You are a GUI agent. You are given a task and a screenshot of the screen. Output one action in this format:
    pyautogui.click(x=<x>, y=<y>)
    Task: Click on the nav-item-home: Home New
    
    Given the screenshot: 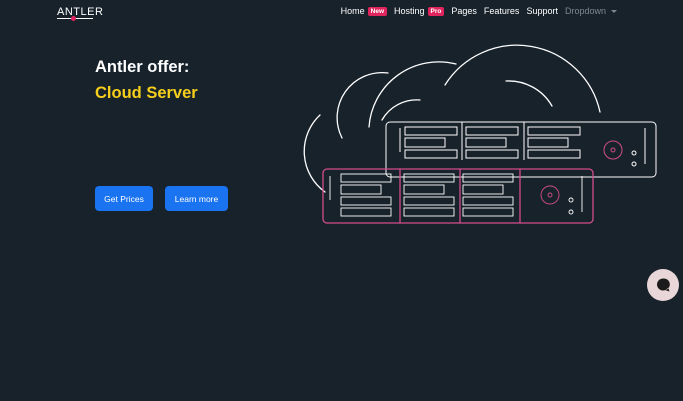 What is the action you would take?
    pyautogui.click(x=364, y=11)
    